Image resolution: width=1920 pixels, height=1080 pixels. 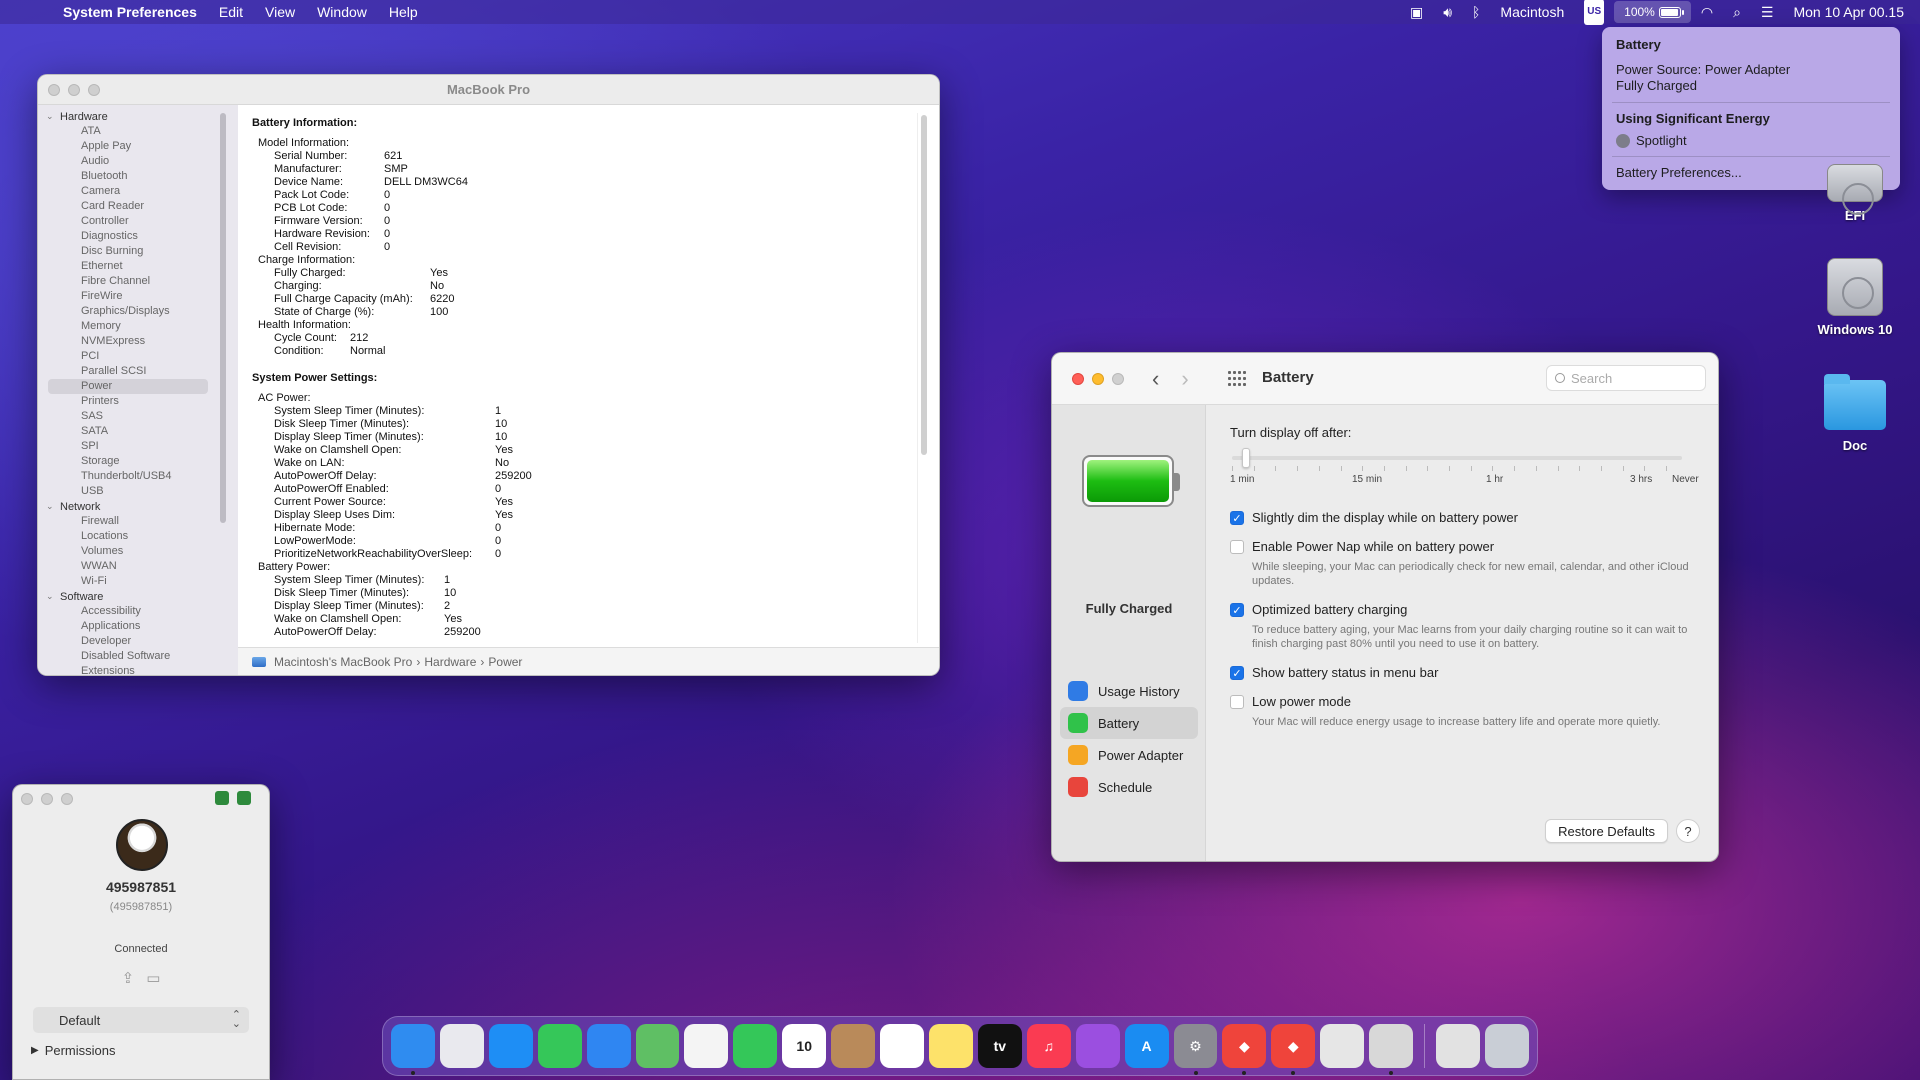 I want to click on slider-knob, so click(x=1246, y=458).